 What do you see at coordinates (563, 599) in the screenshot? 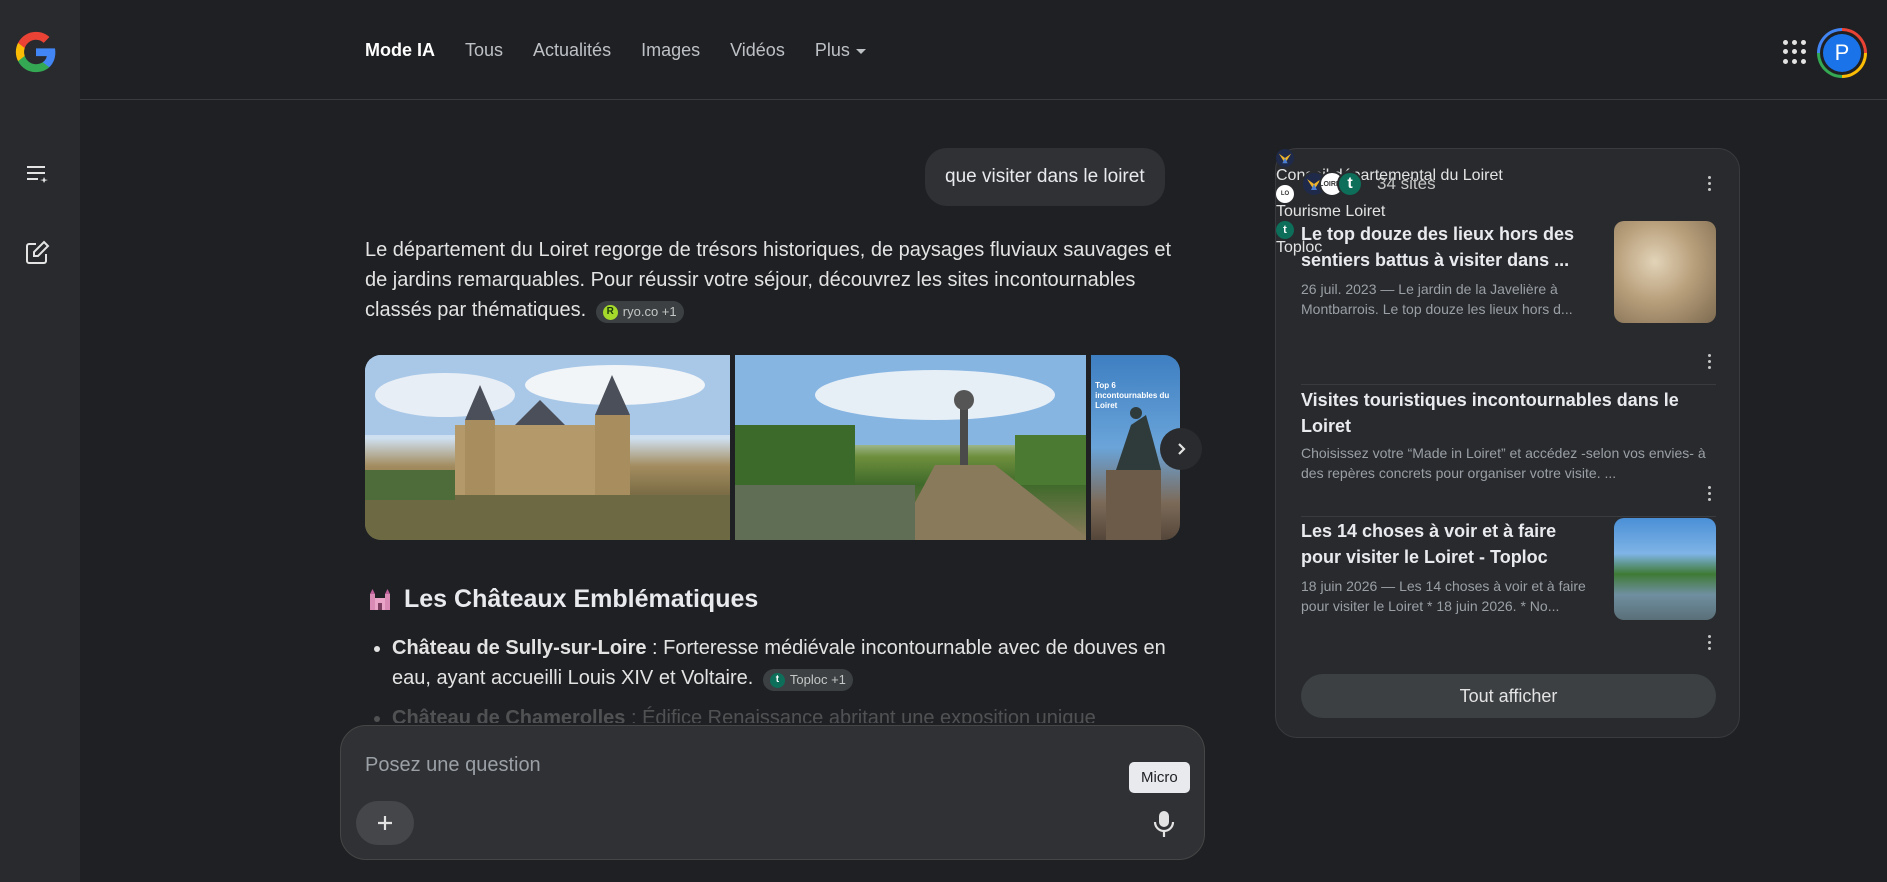
I see `section-title: Les Châteaux Emblématiques` at bounding box center [563, 599].